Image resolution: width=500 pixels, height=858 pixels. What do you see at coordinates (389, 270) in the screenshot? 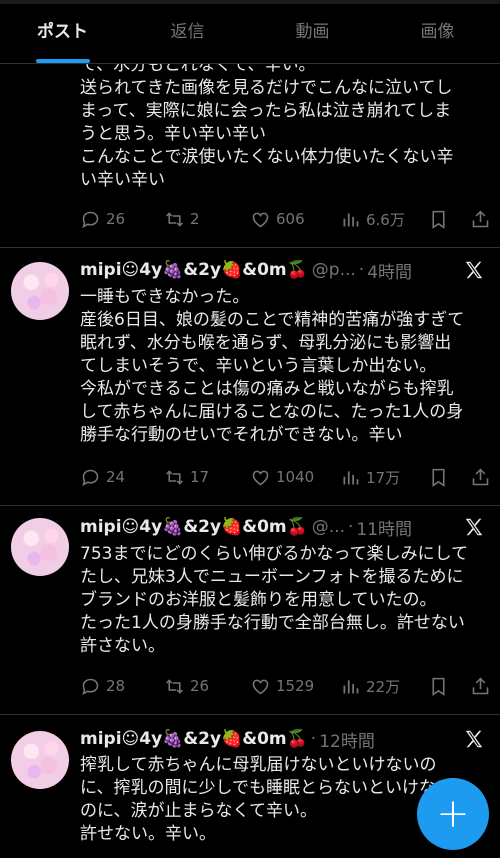
I see `post-time: 4時間` at bounding box center [389, 270].